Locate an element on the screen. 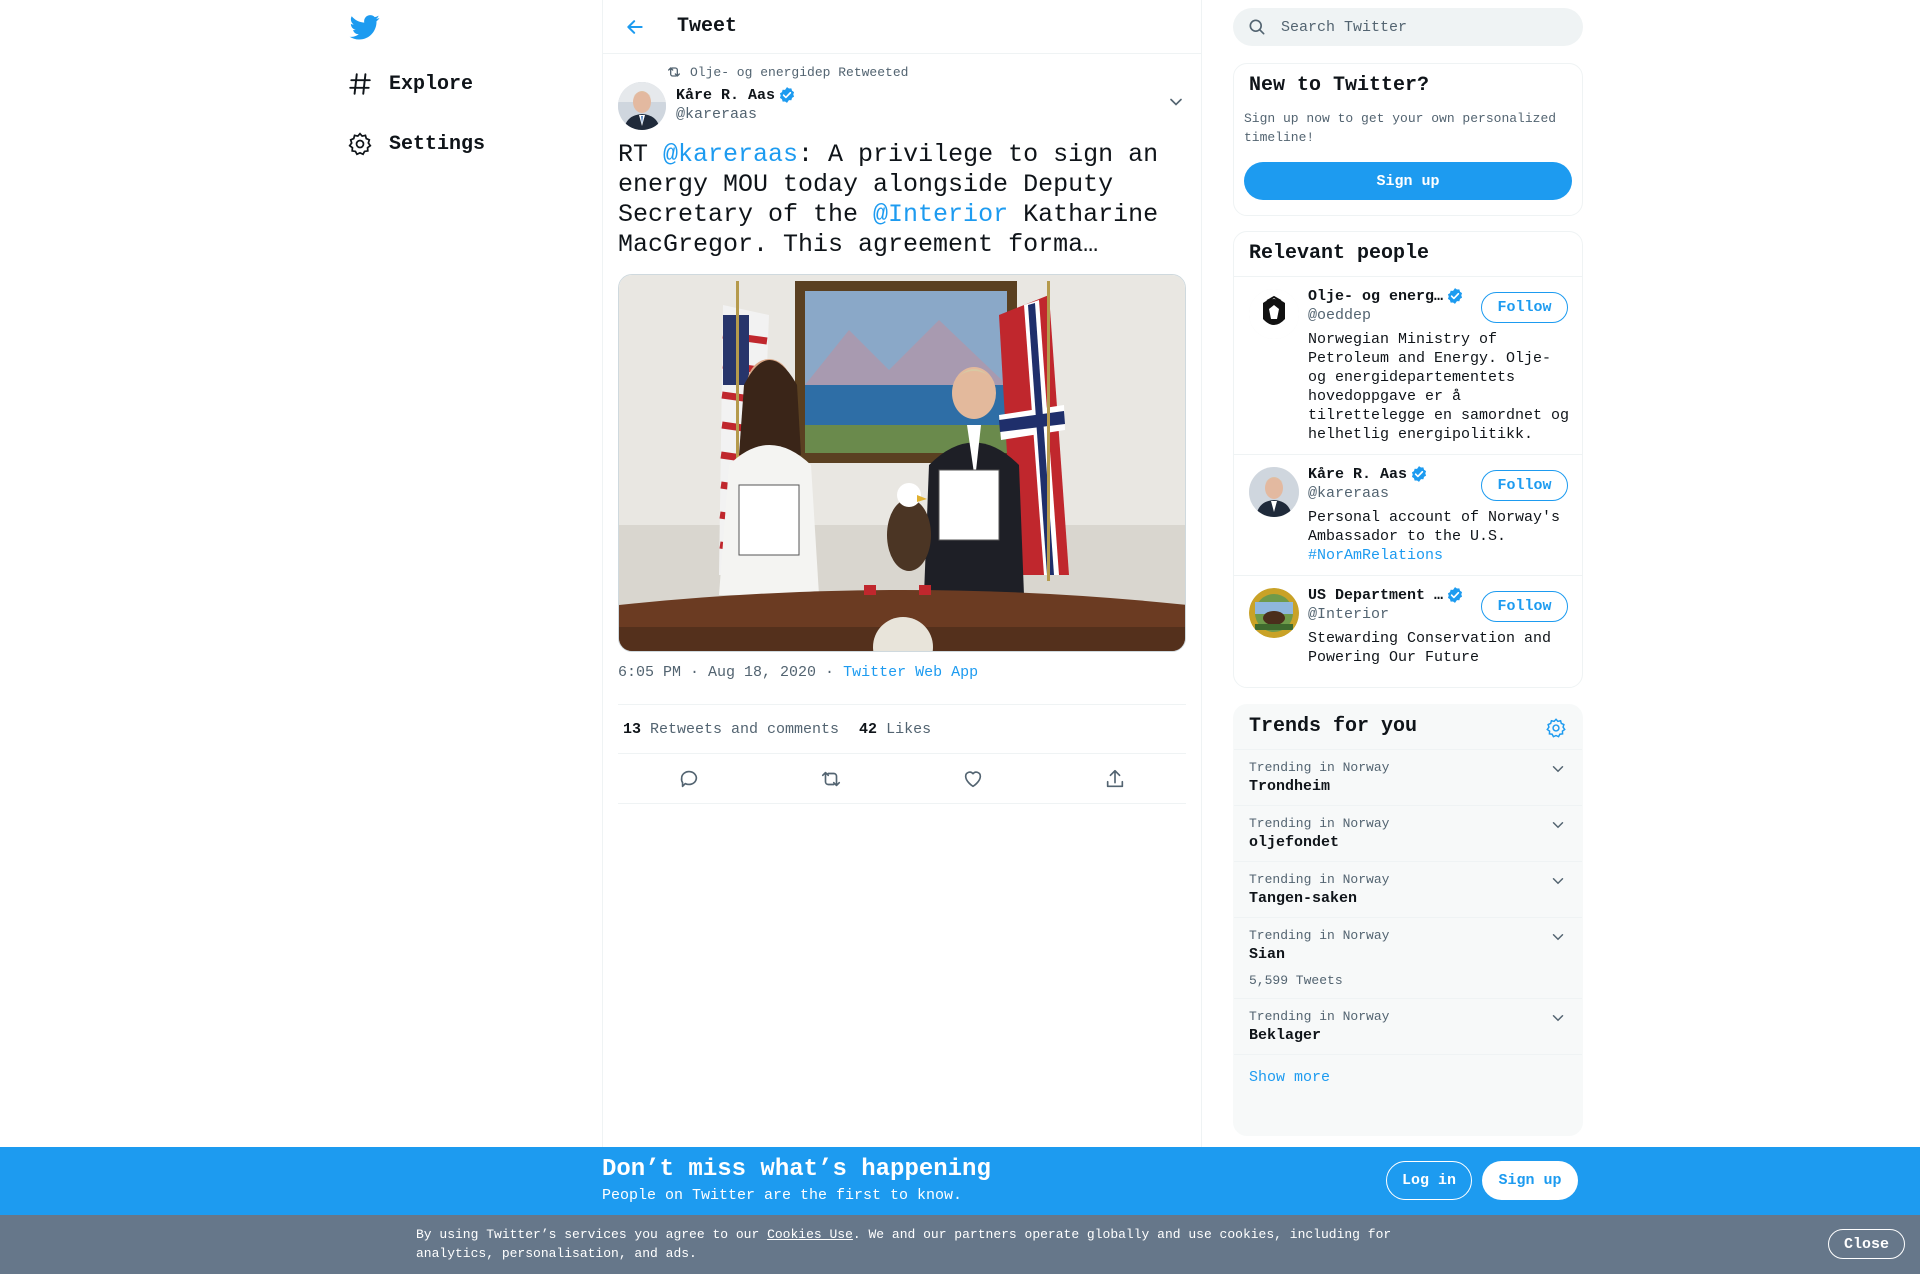 This screenshot has width=1920, height=1274. search-bar is located at coordinates (1408, 27).